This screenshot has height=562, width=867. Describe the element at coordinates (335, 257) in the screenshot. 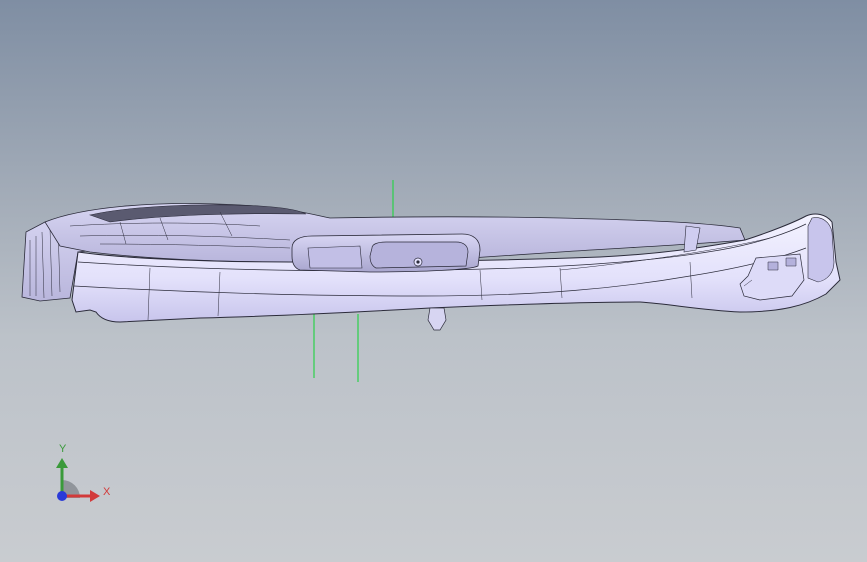

I see `part-handle-inner` at that location.